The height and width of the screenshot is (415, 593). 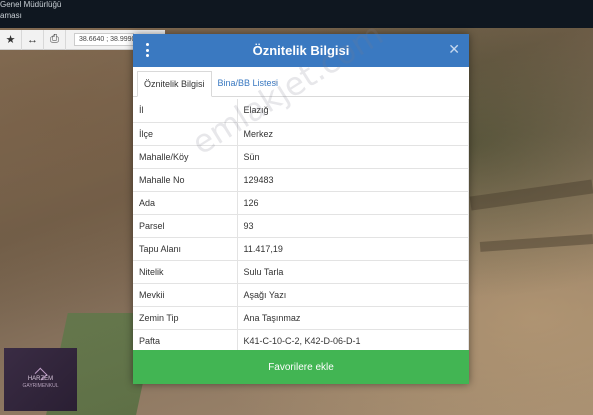 I want to click on row-key: Mahalle/Köy, so click(x=185, y=156).